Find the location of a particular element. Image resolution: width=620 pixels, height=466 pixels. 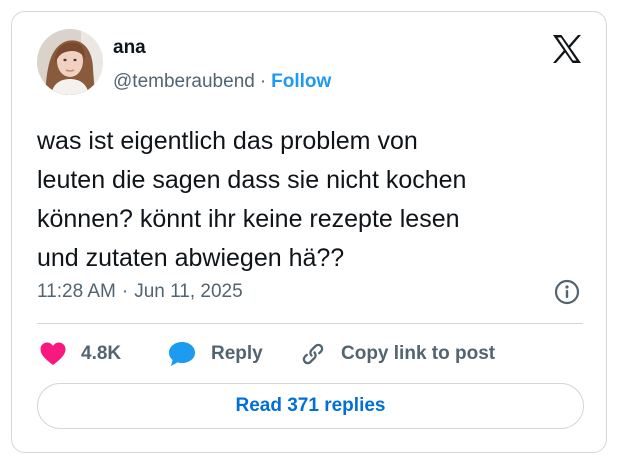

user-handle: @temberaubend is located at coordinates (184, 81).